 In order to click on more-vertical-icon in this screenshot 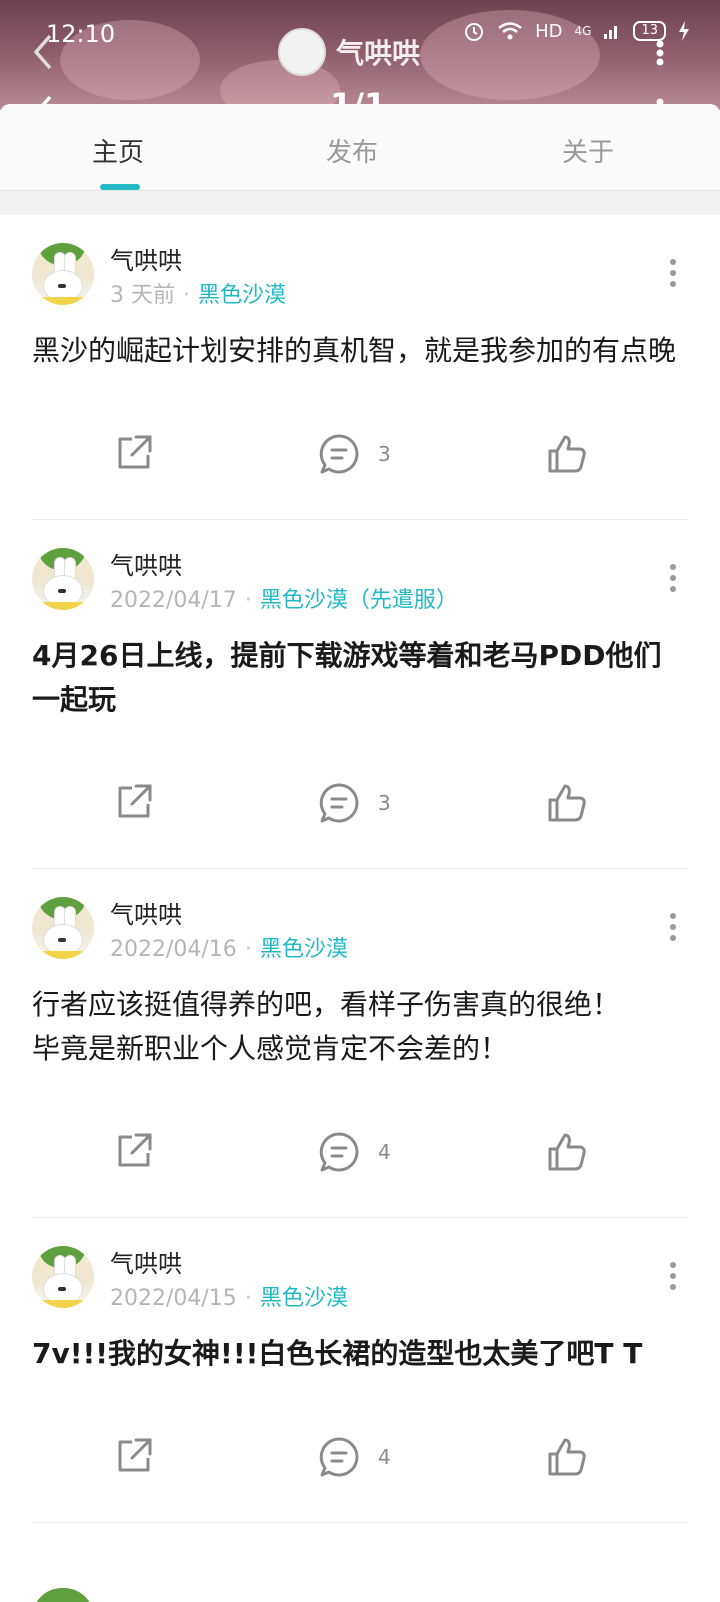, I will do `click(660, 53)`.